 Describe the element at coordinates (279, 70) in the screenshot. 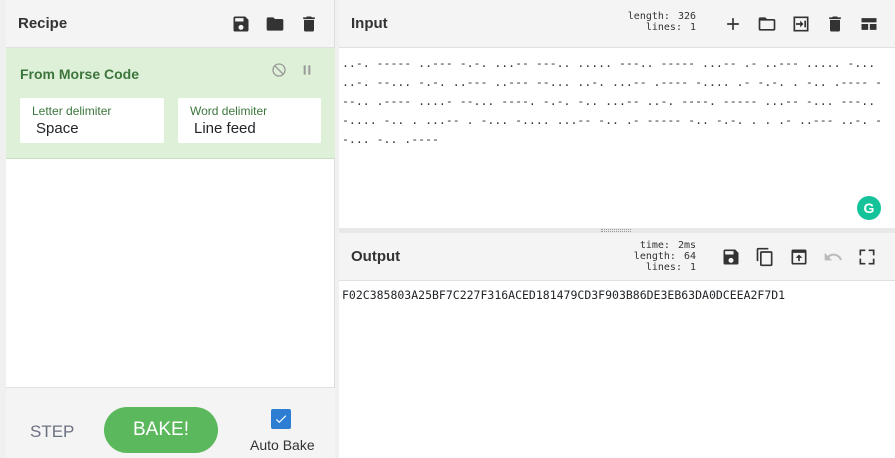

I see `disable-icon` at that location.